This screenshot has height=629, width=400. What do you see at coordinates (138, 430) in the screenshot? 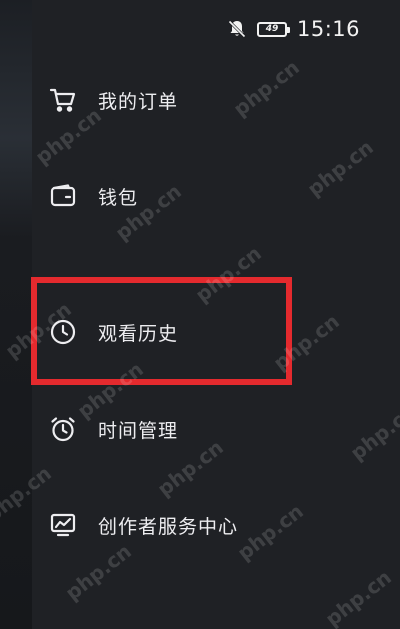
I see `menu-item-label: 时间管理` at bounding box center [138, 430].